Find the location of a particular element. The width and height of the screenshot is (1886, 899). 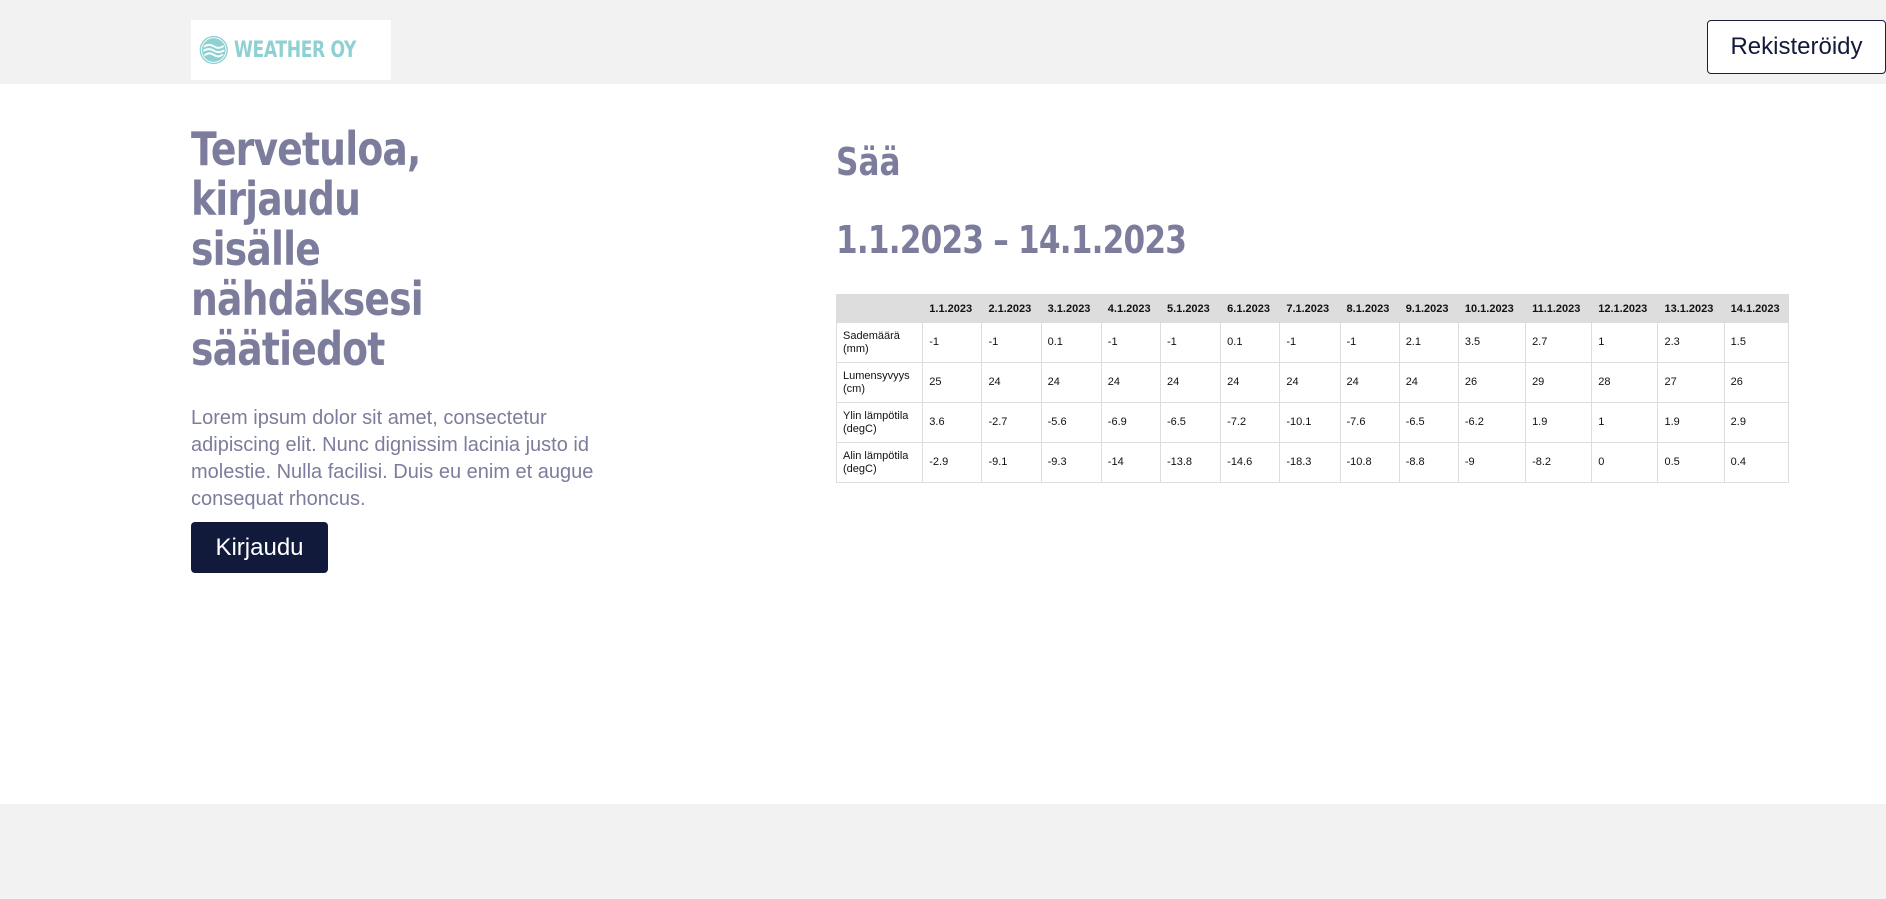

row-label-cell: Sademäärä (mm) is located at coordinates (879, 342).